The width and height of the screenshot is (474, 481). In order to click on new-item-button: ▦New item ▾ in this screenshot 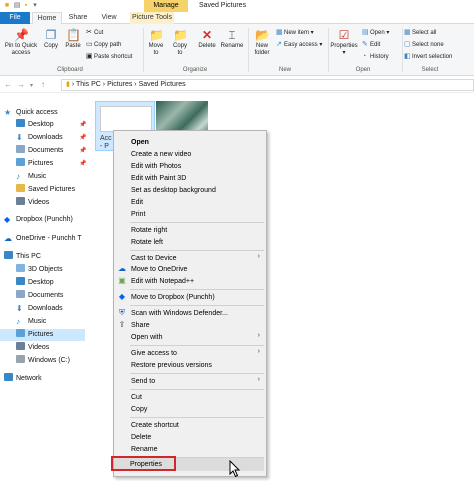, I will do `click(295, 33)`.